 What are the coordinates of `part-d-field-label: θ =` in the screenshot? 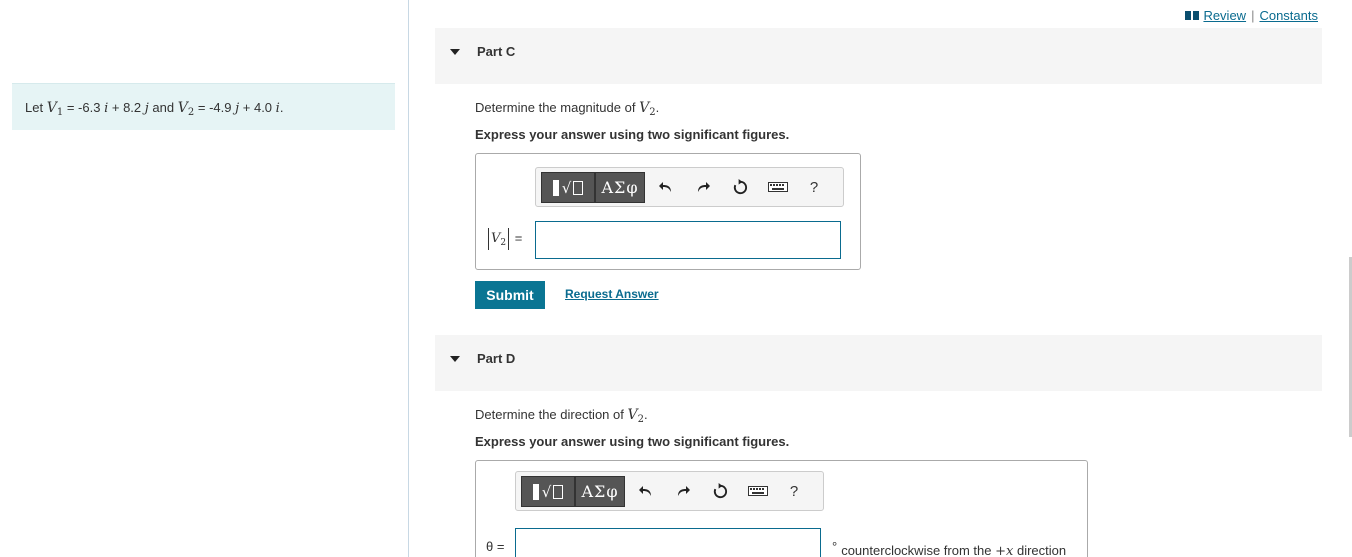 It's located at (495, 546).